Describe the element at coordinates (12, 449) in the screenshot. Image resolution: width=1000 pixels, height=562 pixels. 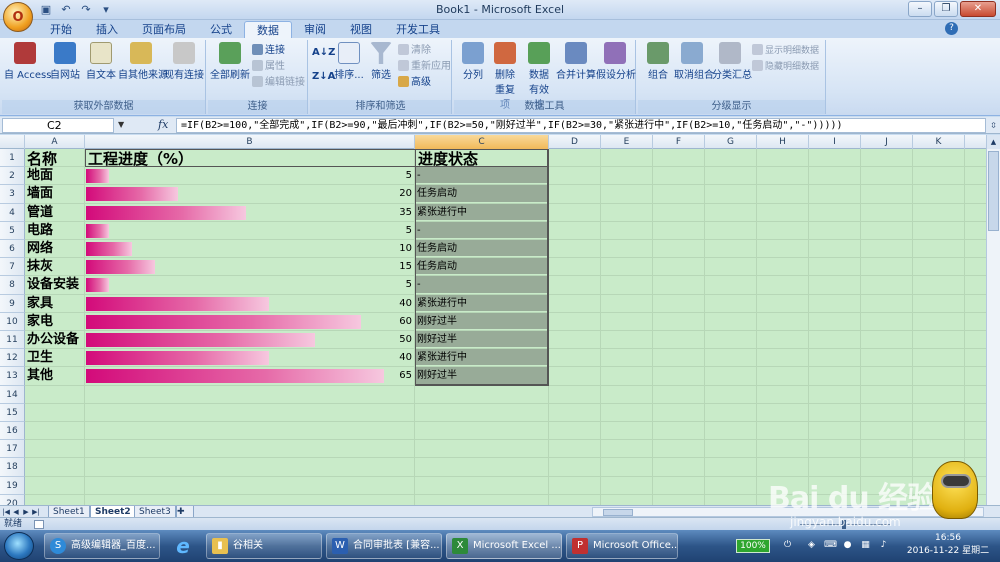
I see `row-header-17: 17` at that location.